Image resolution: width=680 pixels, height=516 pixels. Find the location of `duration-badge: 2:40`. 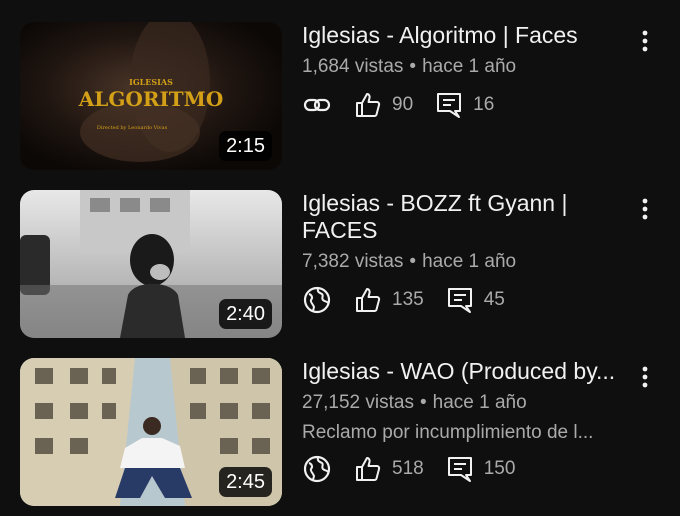

duration-badge: 2:40 is located at coordinates (245, 314).